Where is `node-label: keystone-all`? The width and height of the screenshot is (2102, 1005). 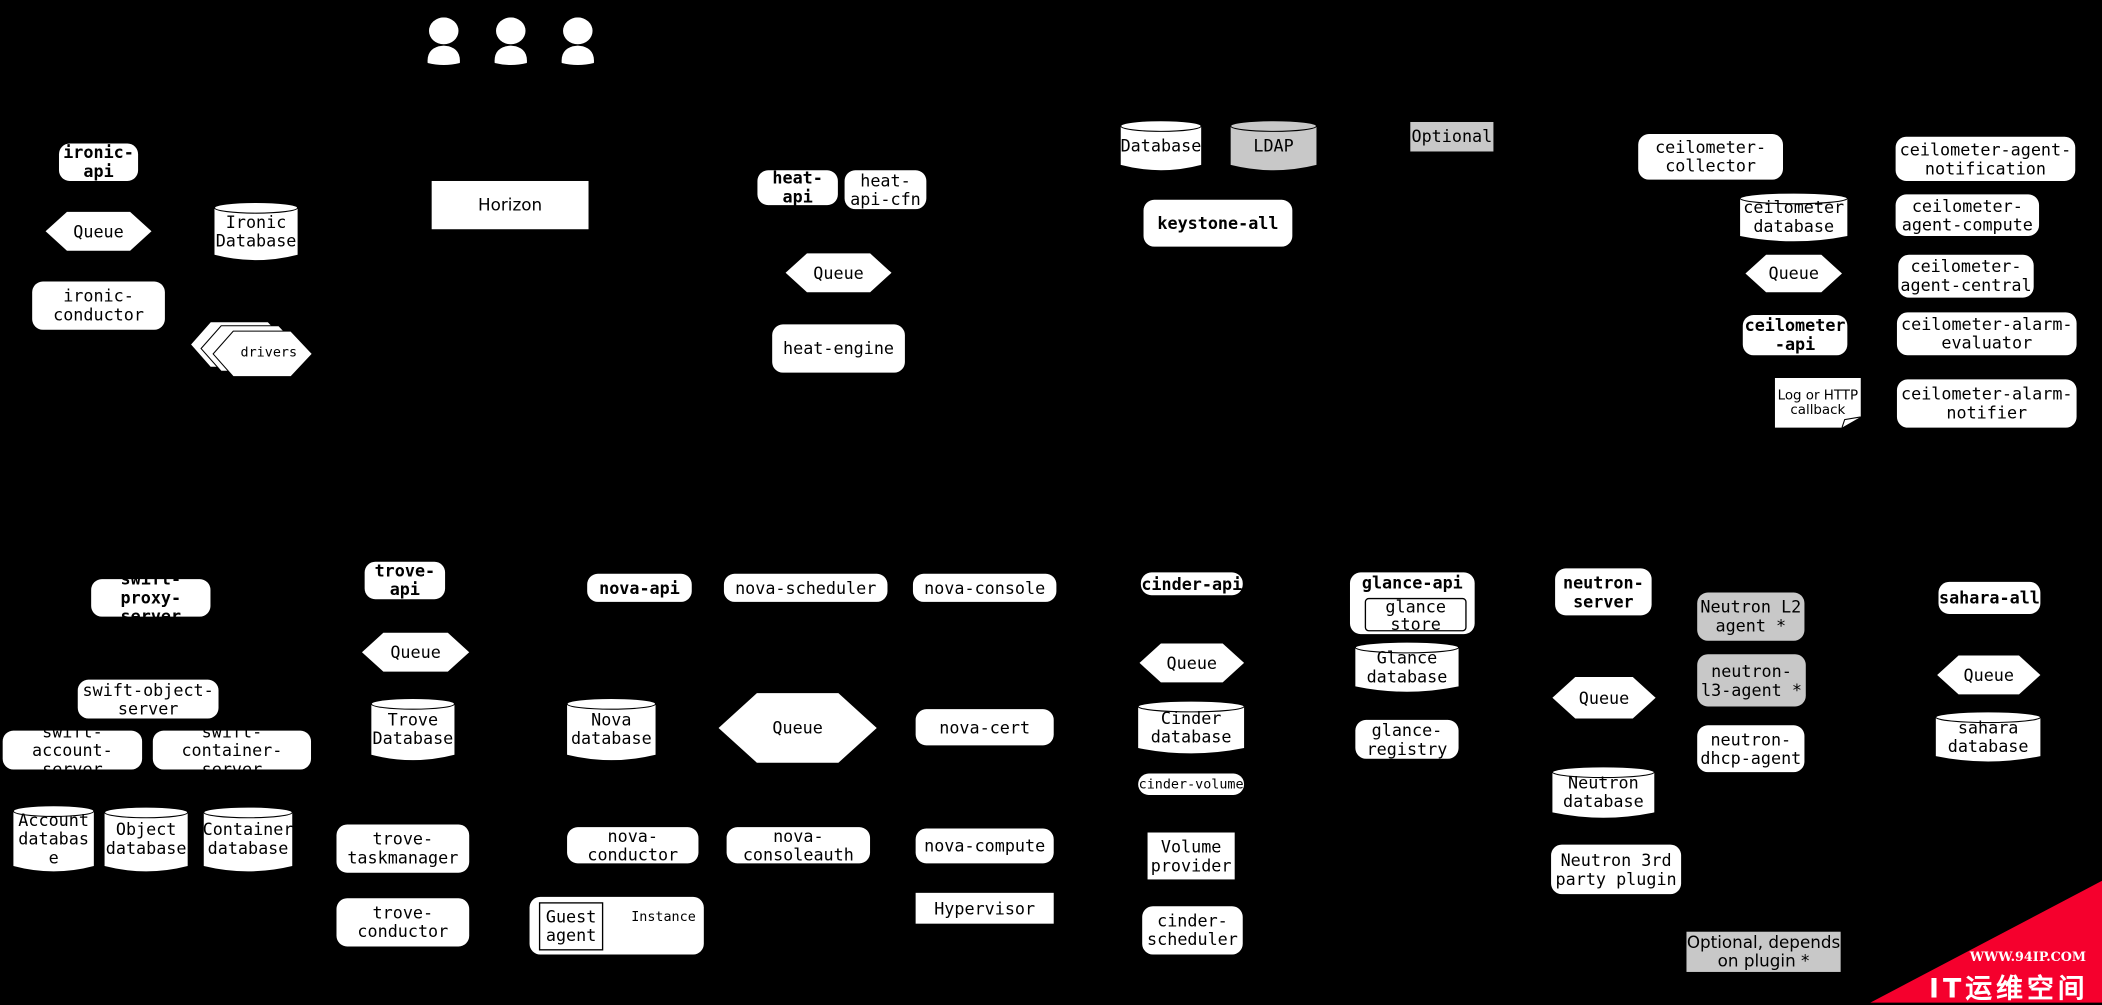 node-label: keystone-all is located at coordinates (1218, 222).